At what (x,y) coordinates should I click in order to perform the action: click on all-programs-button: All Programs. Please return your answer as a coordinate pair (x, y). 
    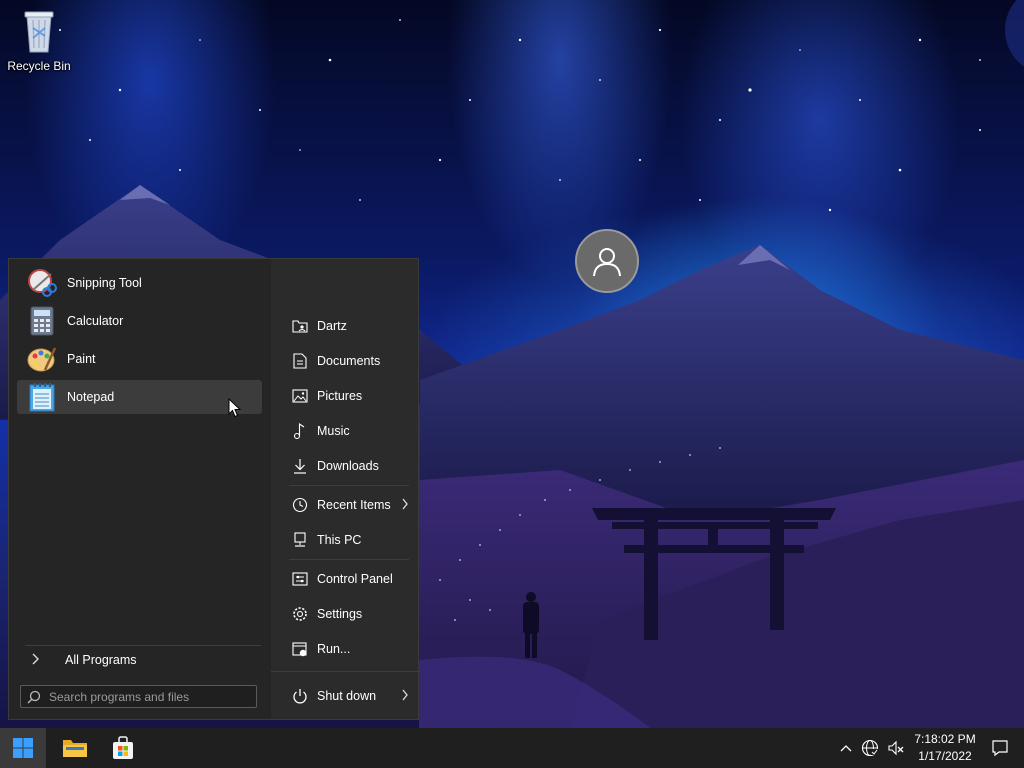
    Looking at the image, I should click on (139, 660).